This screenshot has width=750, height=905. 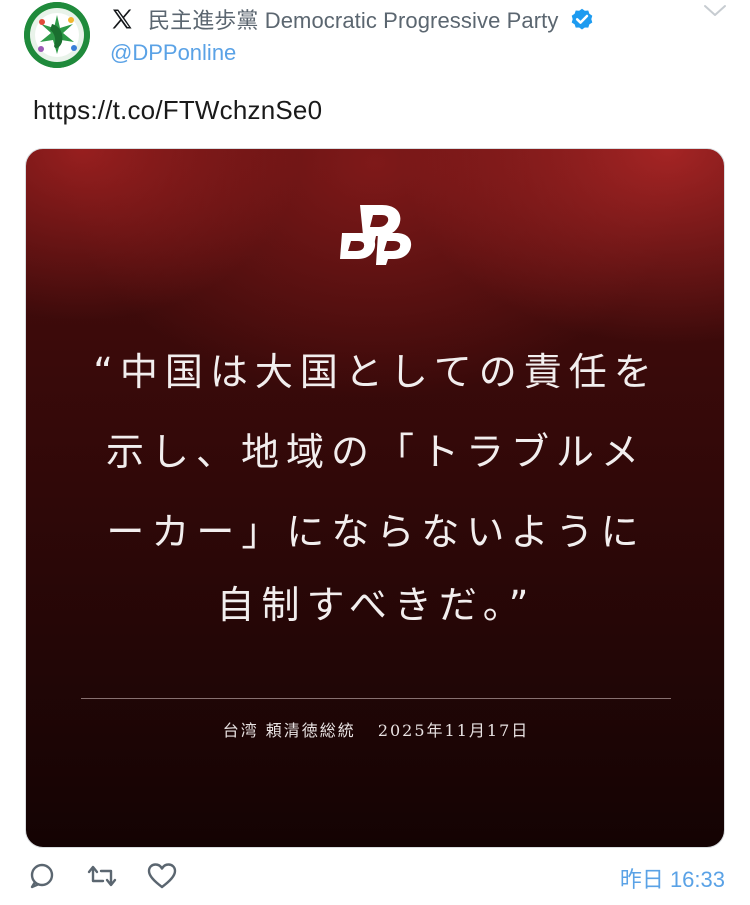 What do you see at coordinates (162, 876) in the screenshot?
I see `heart-icon` at bounding box center [162, 876].